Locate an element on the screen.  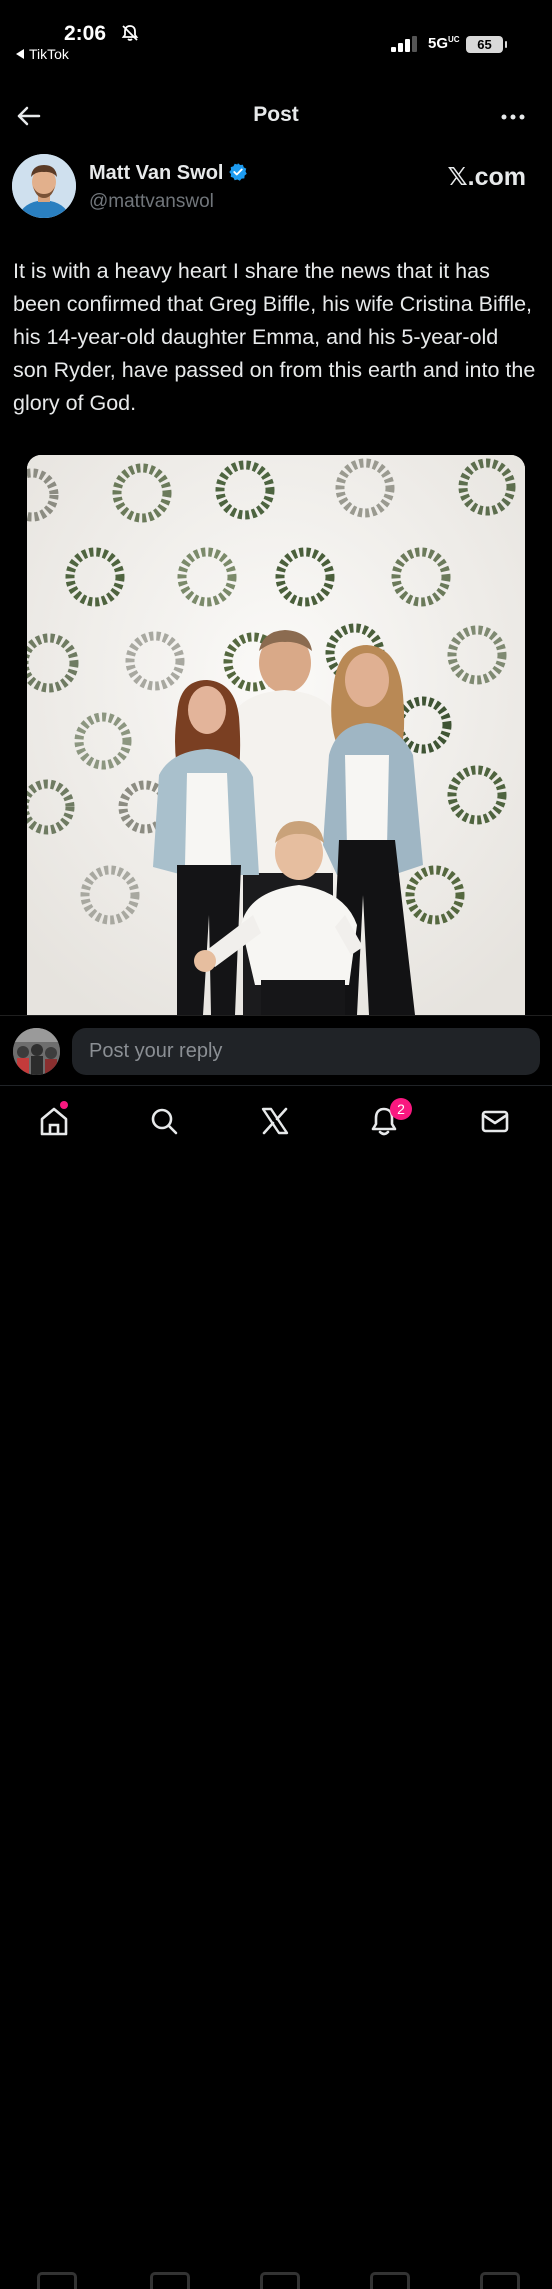
post-author: Matt Van Swol @mattvanswol 𝕏.com is located at coordinates (277, 189).